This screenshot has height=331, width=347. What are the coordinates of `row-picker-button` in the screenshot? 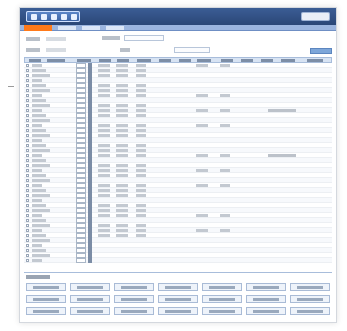 It's located at (90, 260).